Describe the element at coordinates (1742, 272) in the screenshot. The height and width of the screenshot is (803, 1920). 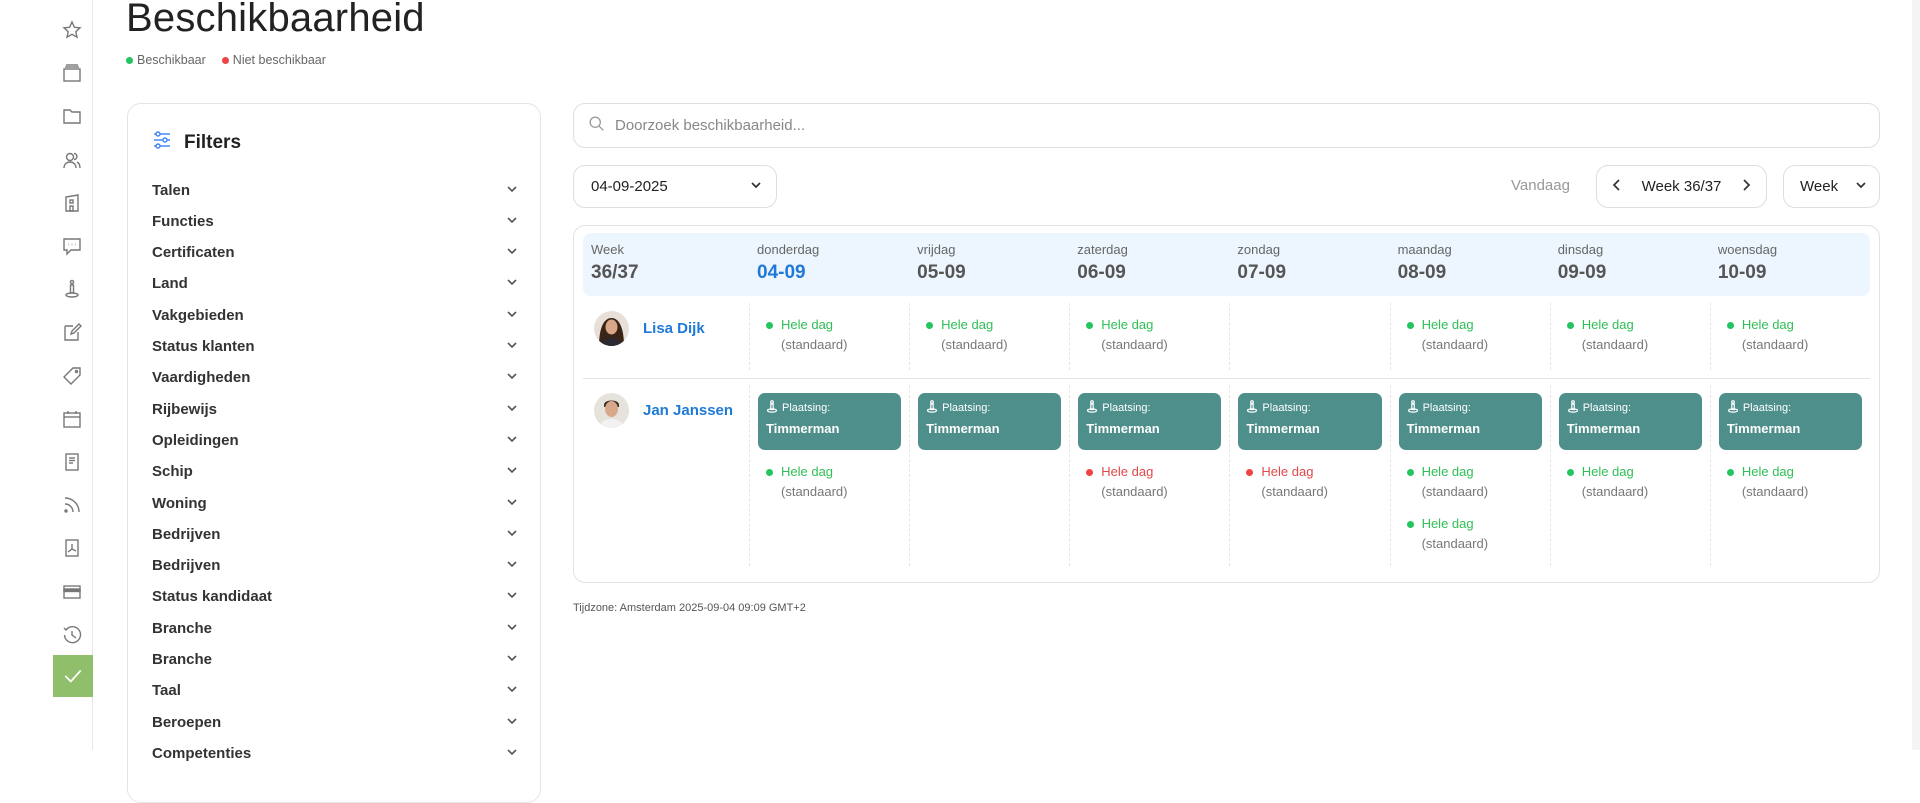
I see `day-date: 10-09` at that location.